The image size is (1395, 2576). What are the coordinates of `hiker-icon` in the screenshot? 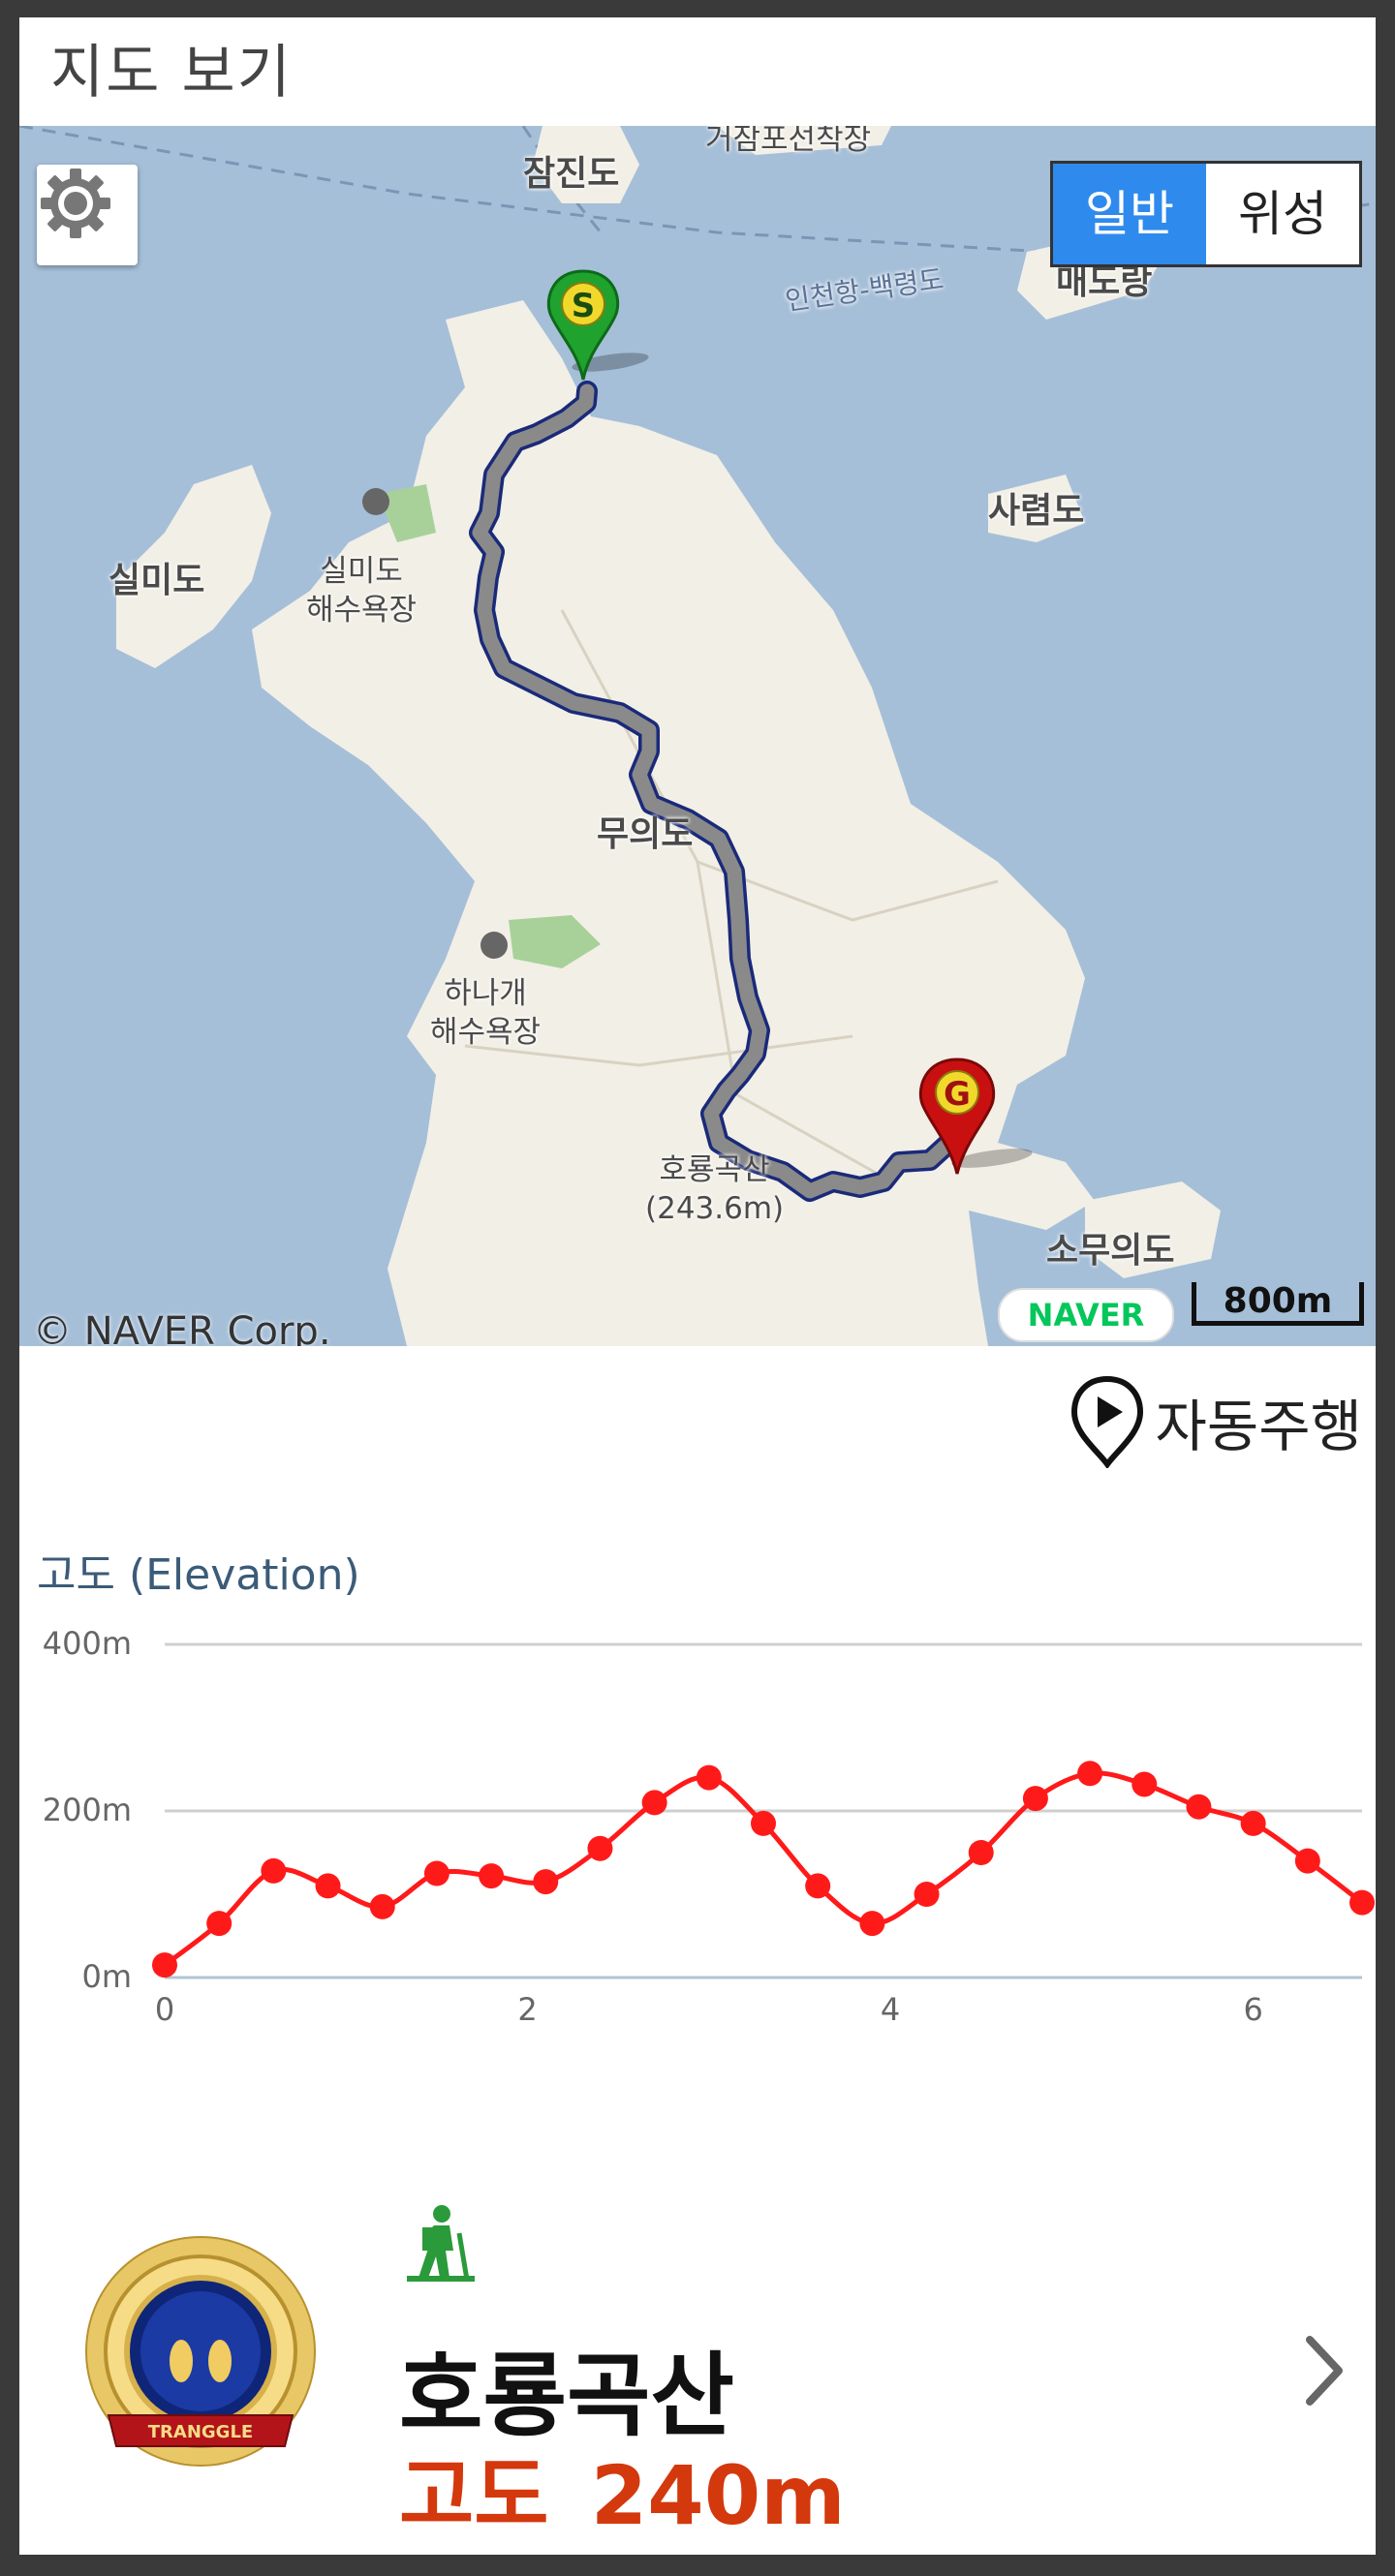 It's located at (441, 2243).